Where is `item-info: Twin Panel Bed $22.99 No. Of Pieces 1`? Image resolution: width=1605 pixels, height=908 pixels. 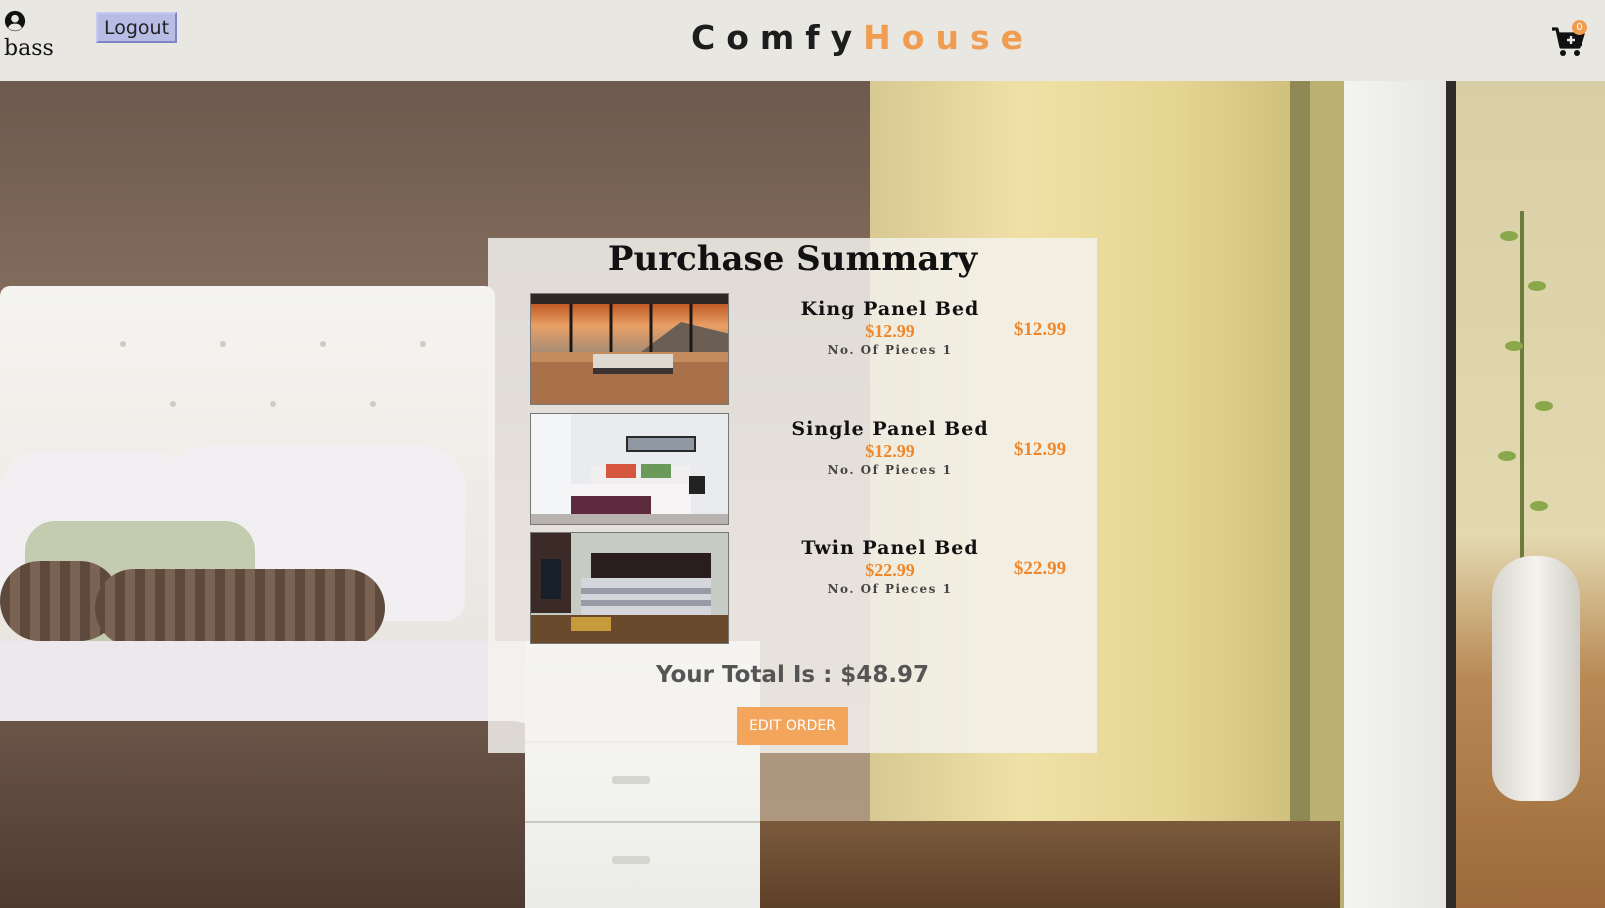
item-info: Twin Panel Bed $22.99 No. Of Pieces 1 is located at coordinates (890, 567).